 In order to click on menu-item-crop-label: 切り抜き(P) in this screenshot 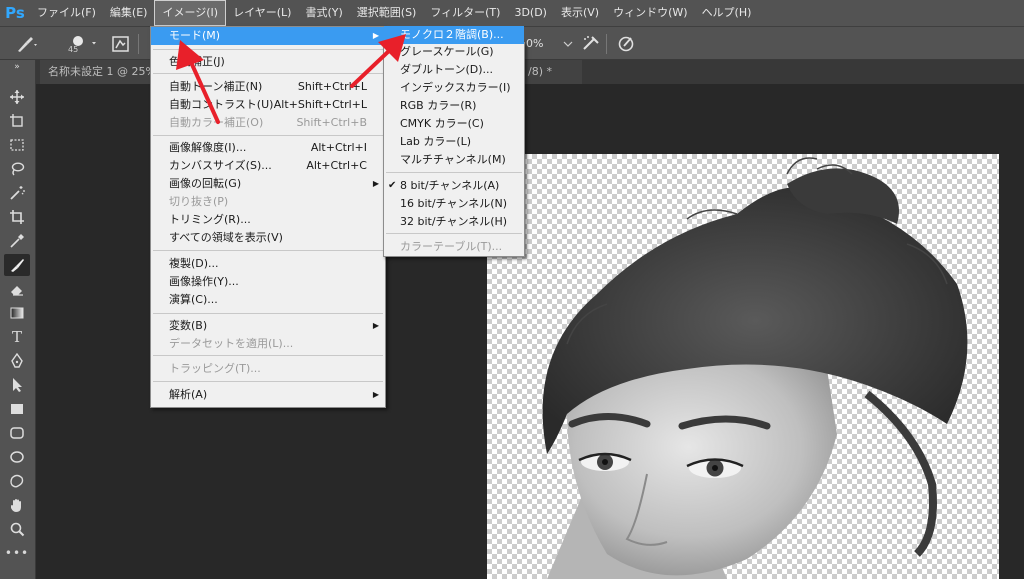, I will do `click(199, 201)`.